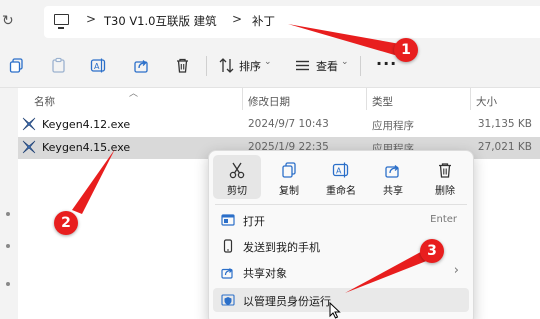  What do you see at coordinates (288, 124) in the screenshot?
I see `file-date: 2024/9/7 10:43` at bounding box center [288, 124].